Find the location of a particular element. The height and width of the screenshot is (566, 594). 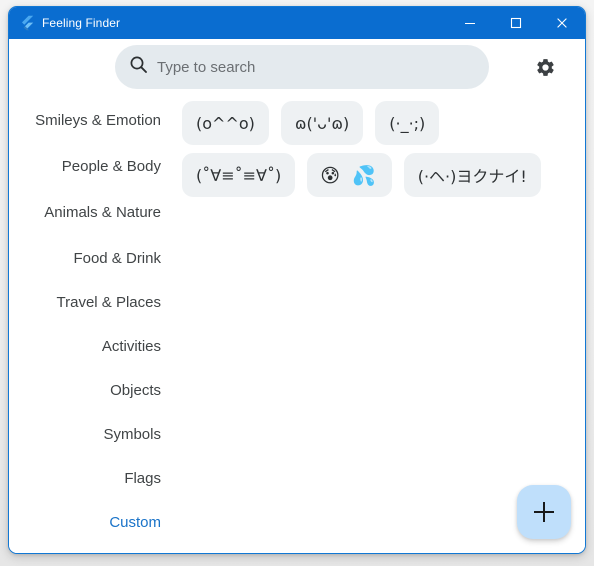

sidebar-item-flags: Flags is located at coordinates (91, 478).